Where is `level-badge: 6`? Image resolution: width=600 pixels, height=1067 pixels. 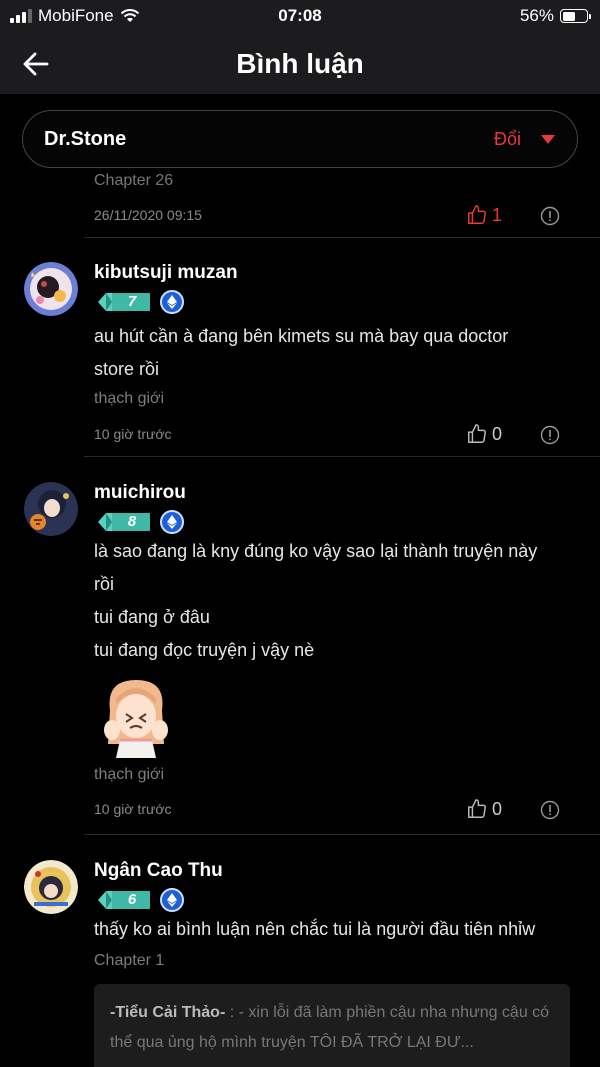 level-badge: 6 is located at coordinates (124, 900).